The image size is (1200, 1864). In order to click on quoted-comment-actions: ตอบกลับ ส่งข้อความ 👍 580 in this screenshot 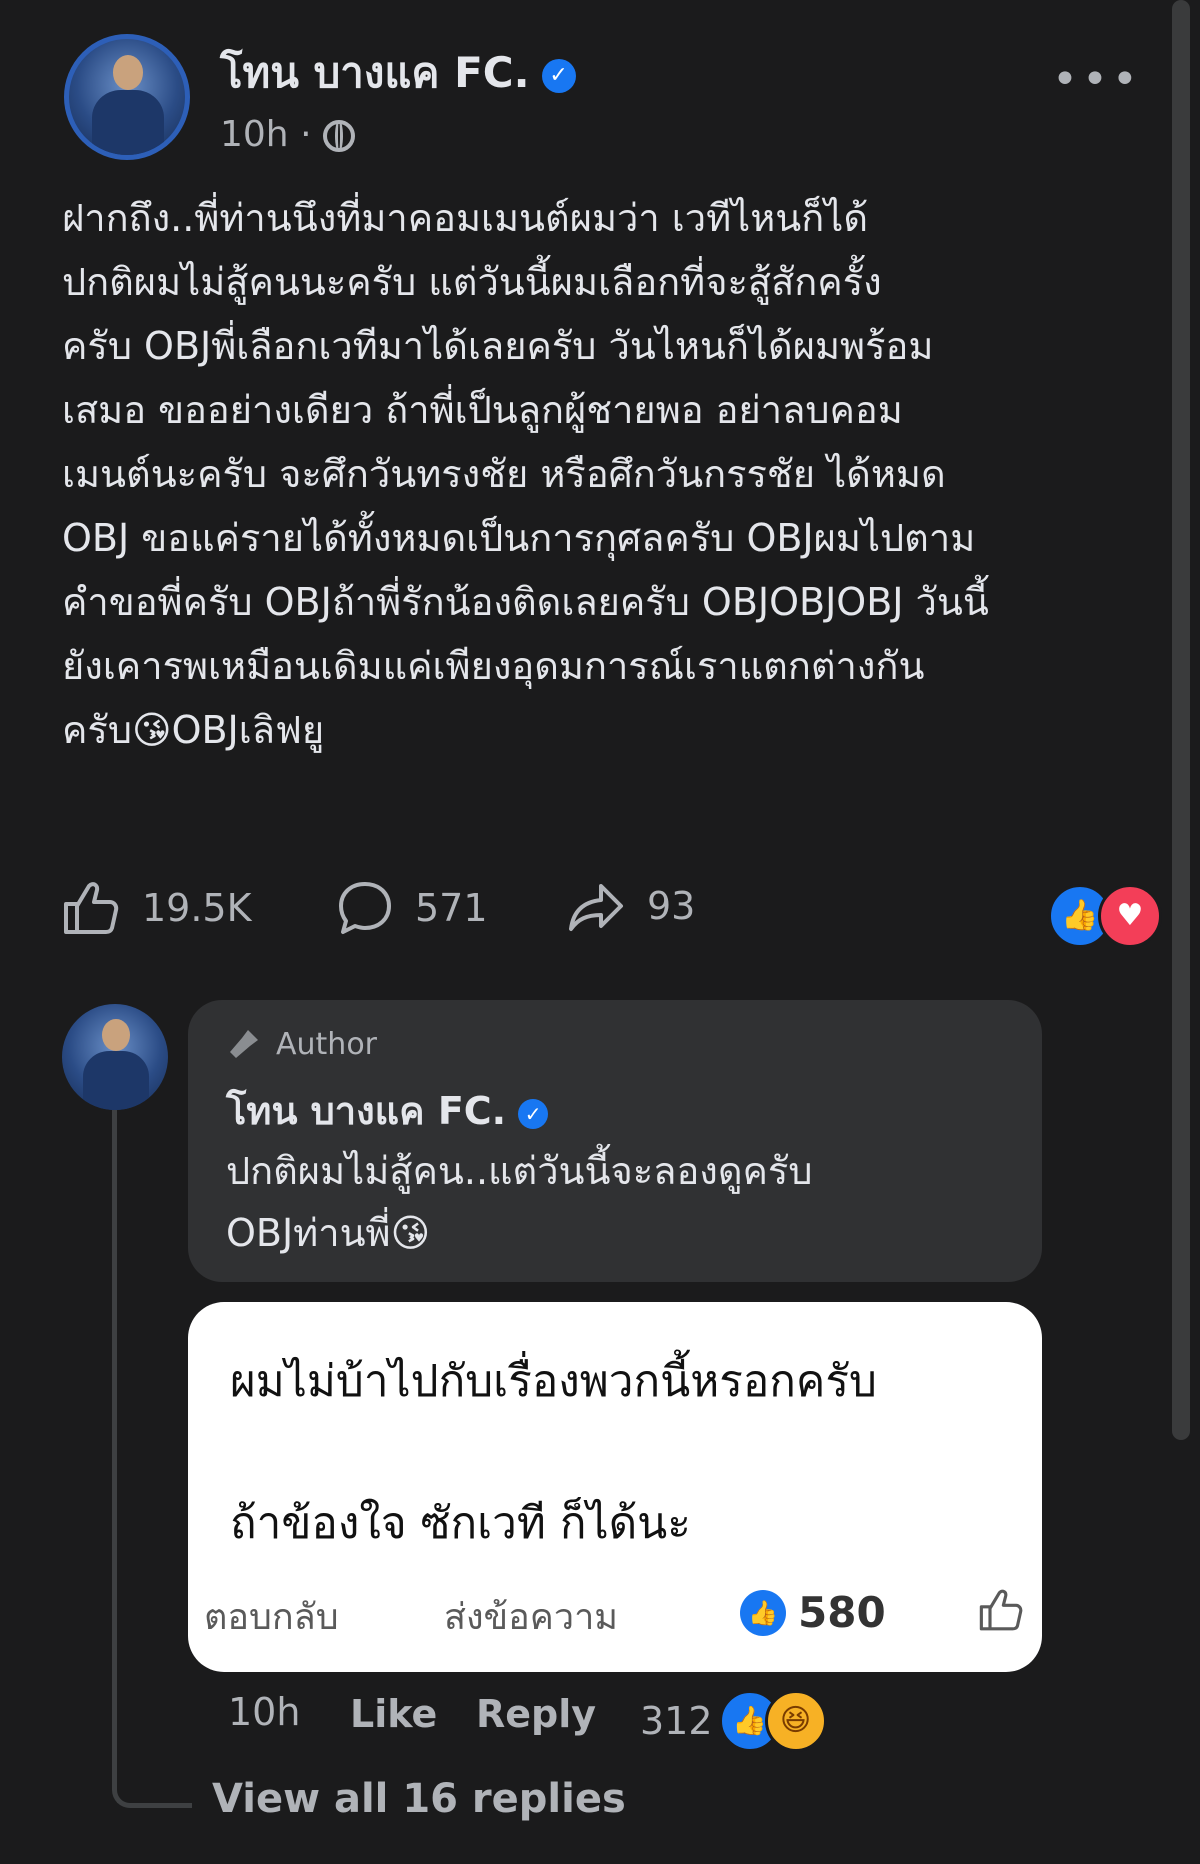, I will do `click(614, 1618)`.